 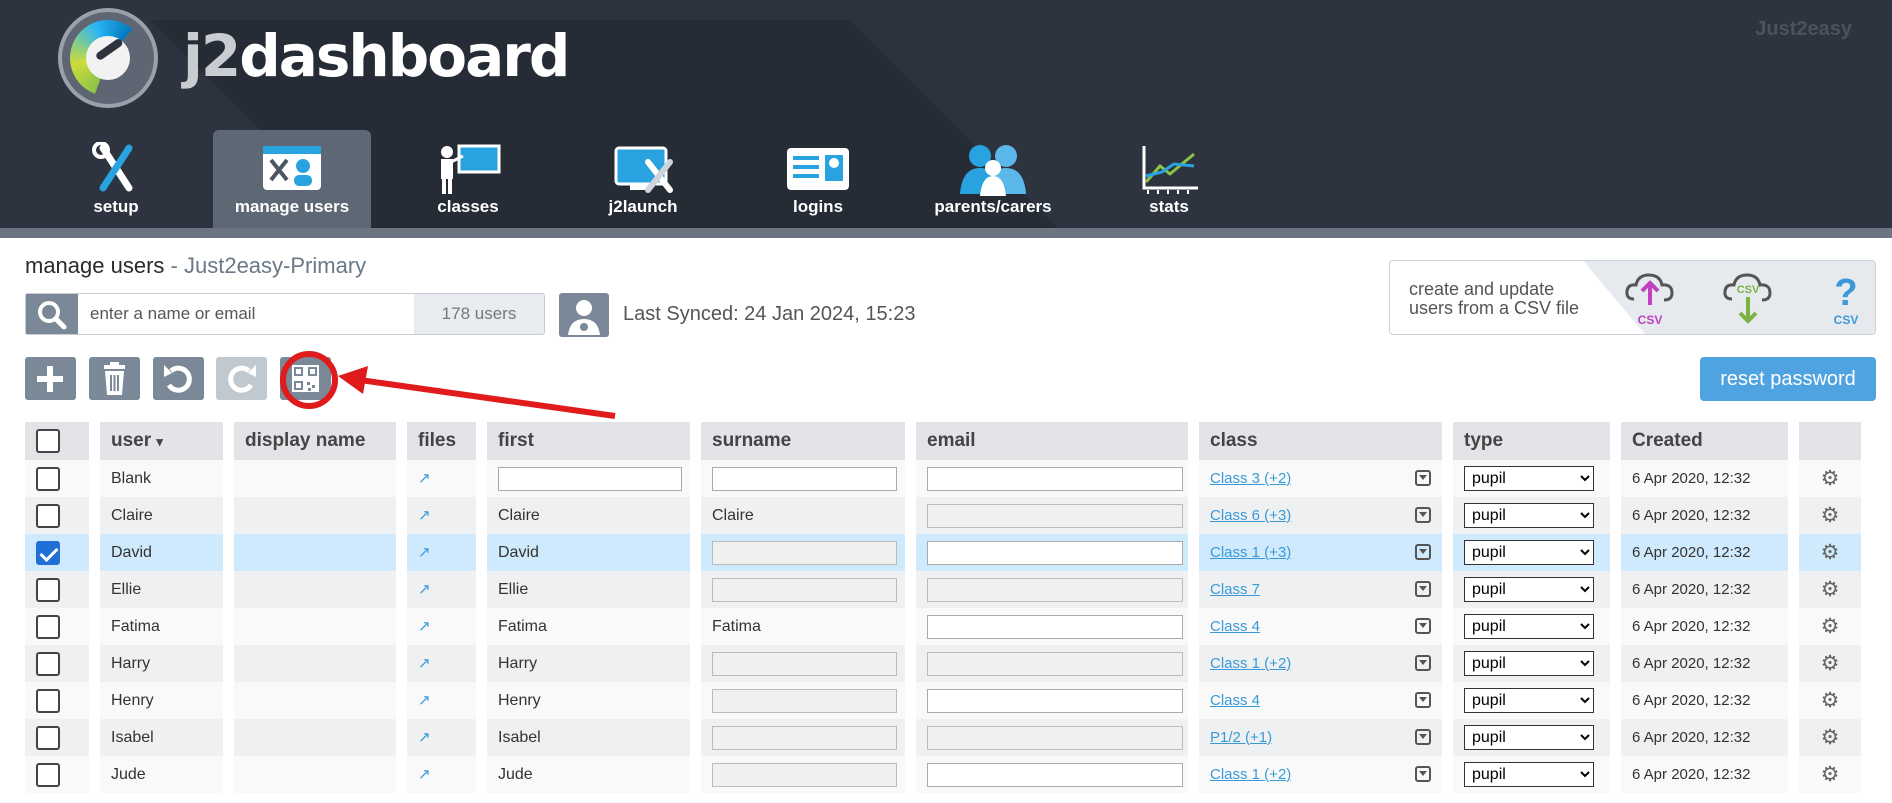 I want to click on class-link: Class 7, so click(x=1235, y=589).